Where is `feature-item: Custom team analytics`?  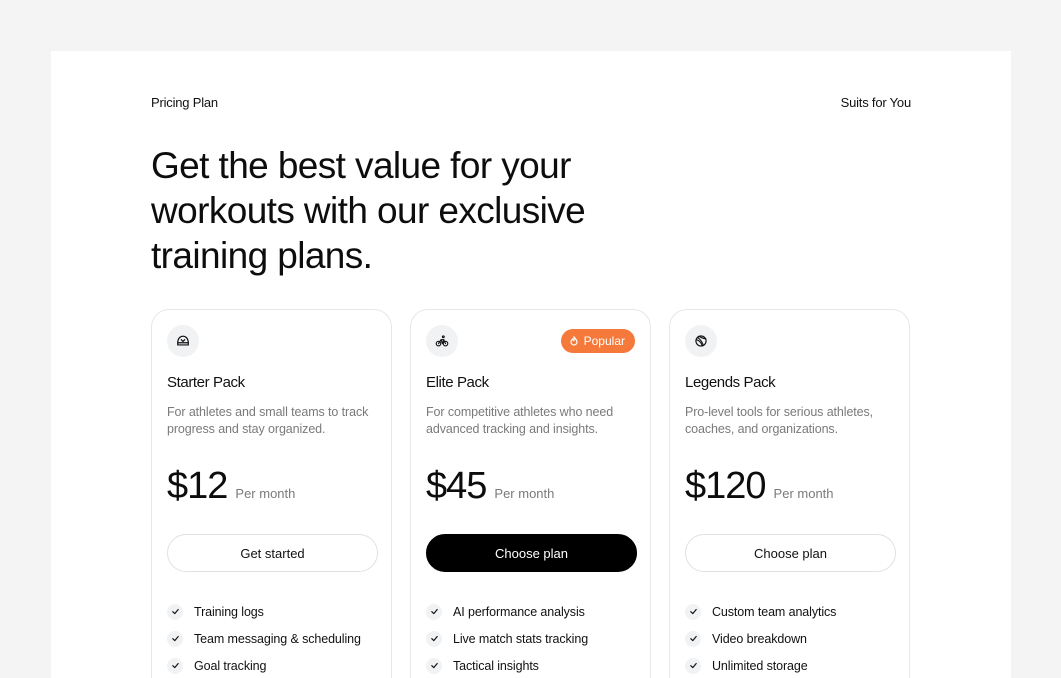 feature-item: Custom team analytics is located at coordinates (760, 611).